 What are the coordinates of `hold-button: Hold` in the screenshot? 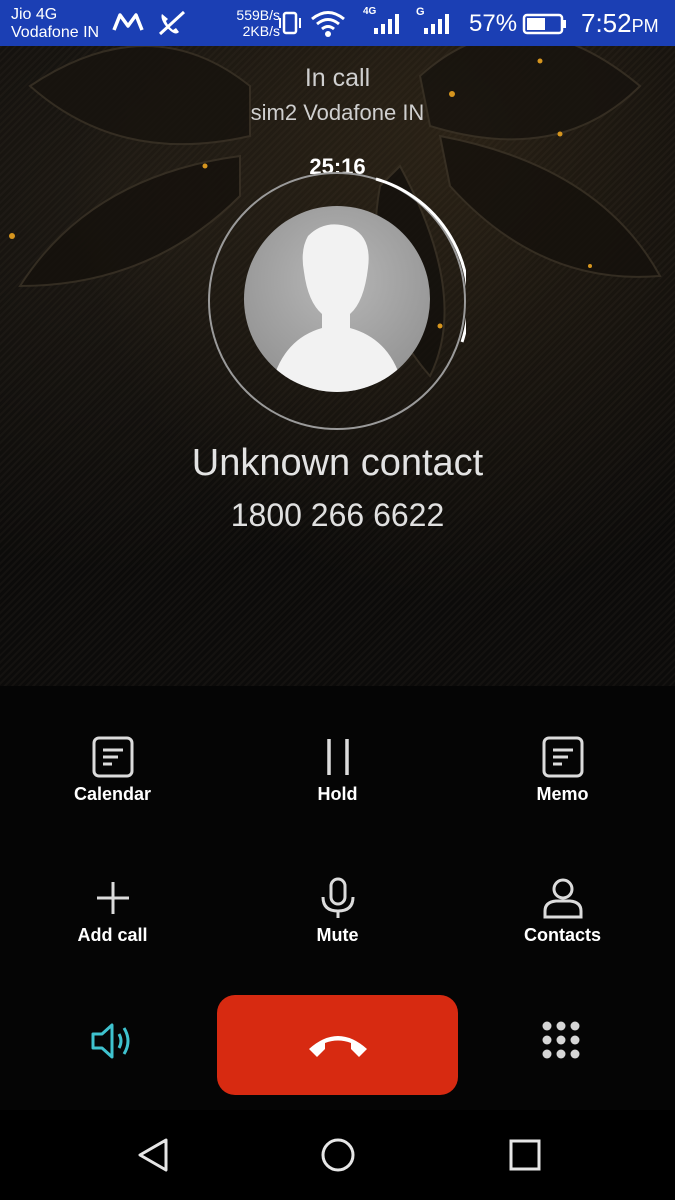 It's located at (337, 770).